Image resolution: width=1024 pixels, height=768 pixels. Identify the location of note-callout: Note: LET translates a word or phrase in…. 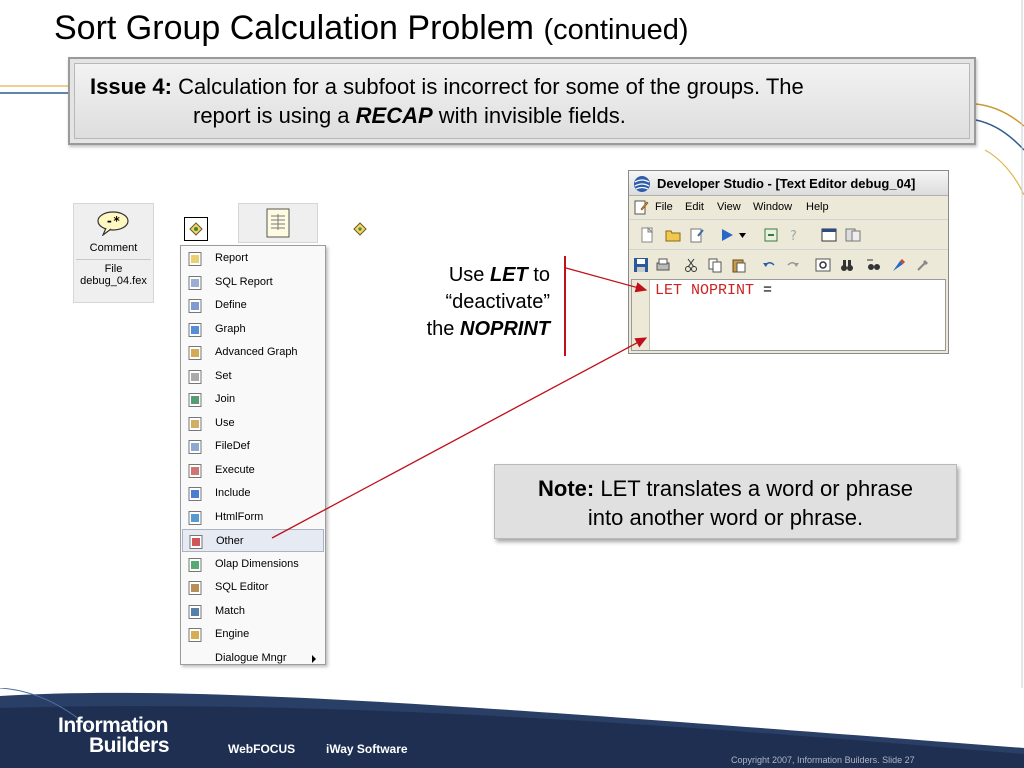
(725, 501).